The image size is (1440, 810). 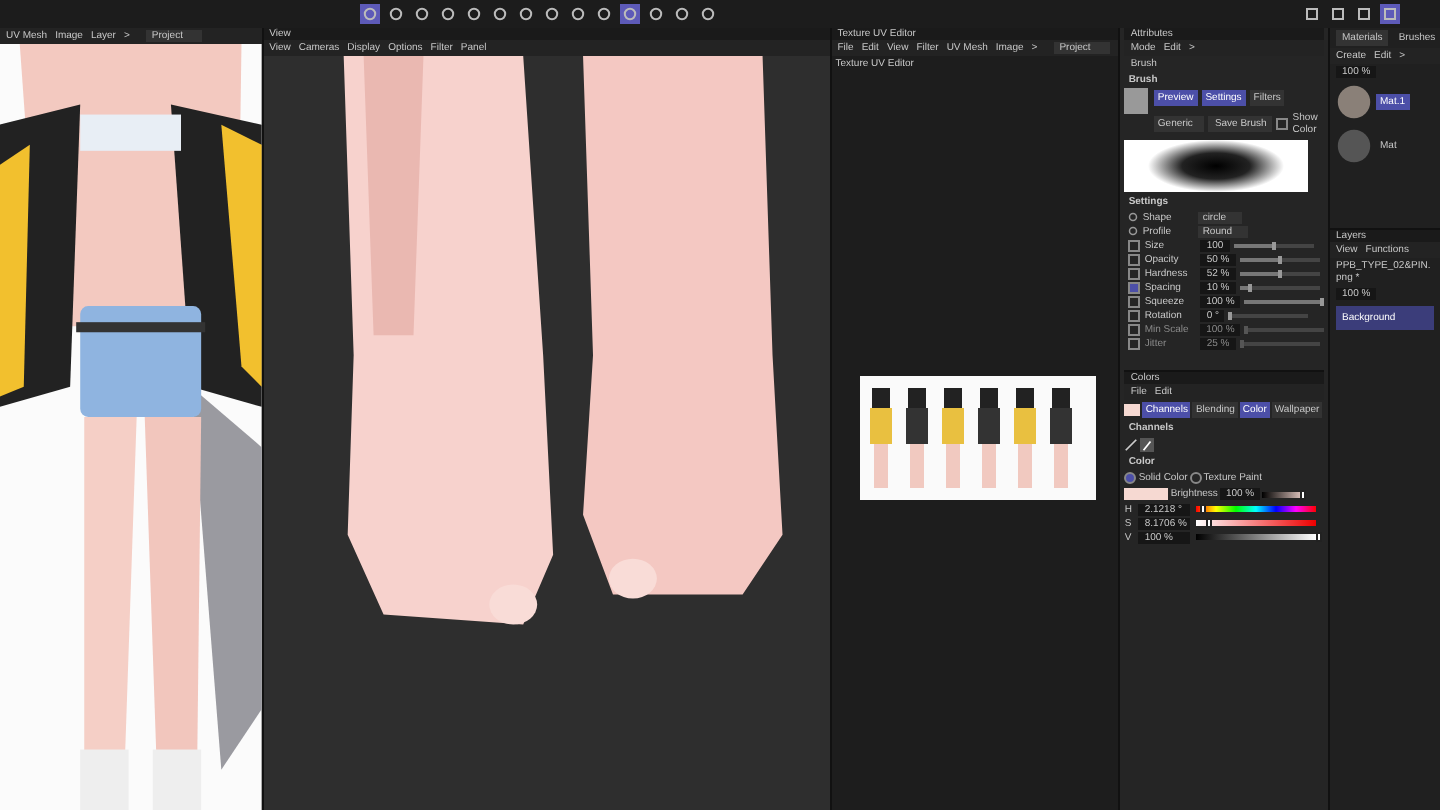 I want to click on brightness-slider, so click(x=1284, y=494).